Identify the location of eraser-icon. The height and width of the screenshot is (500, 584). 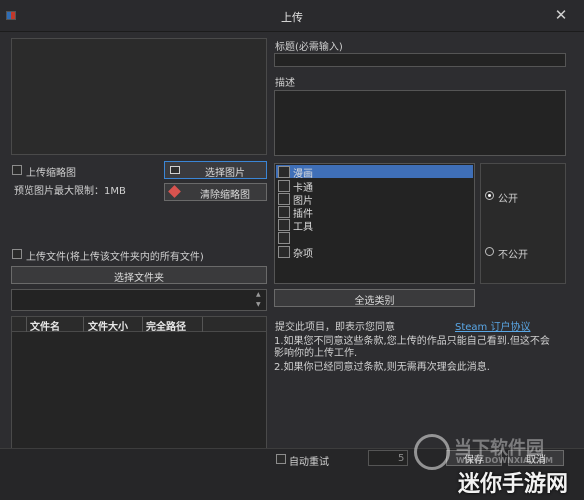
(174, 191).